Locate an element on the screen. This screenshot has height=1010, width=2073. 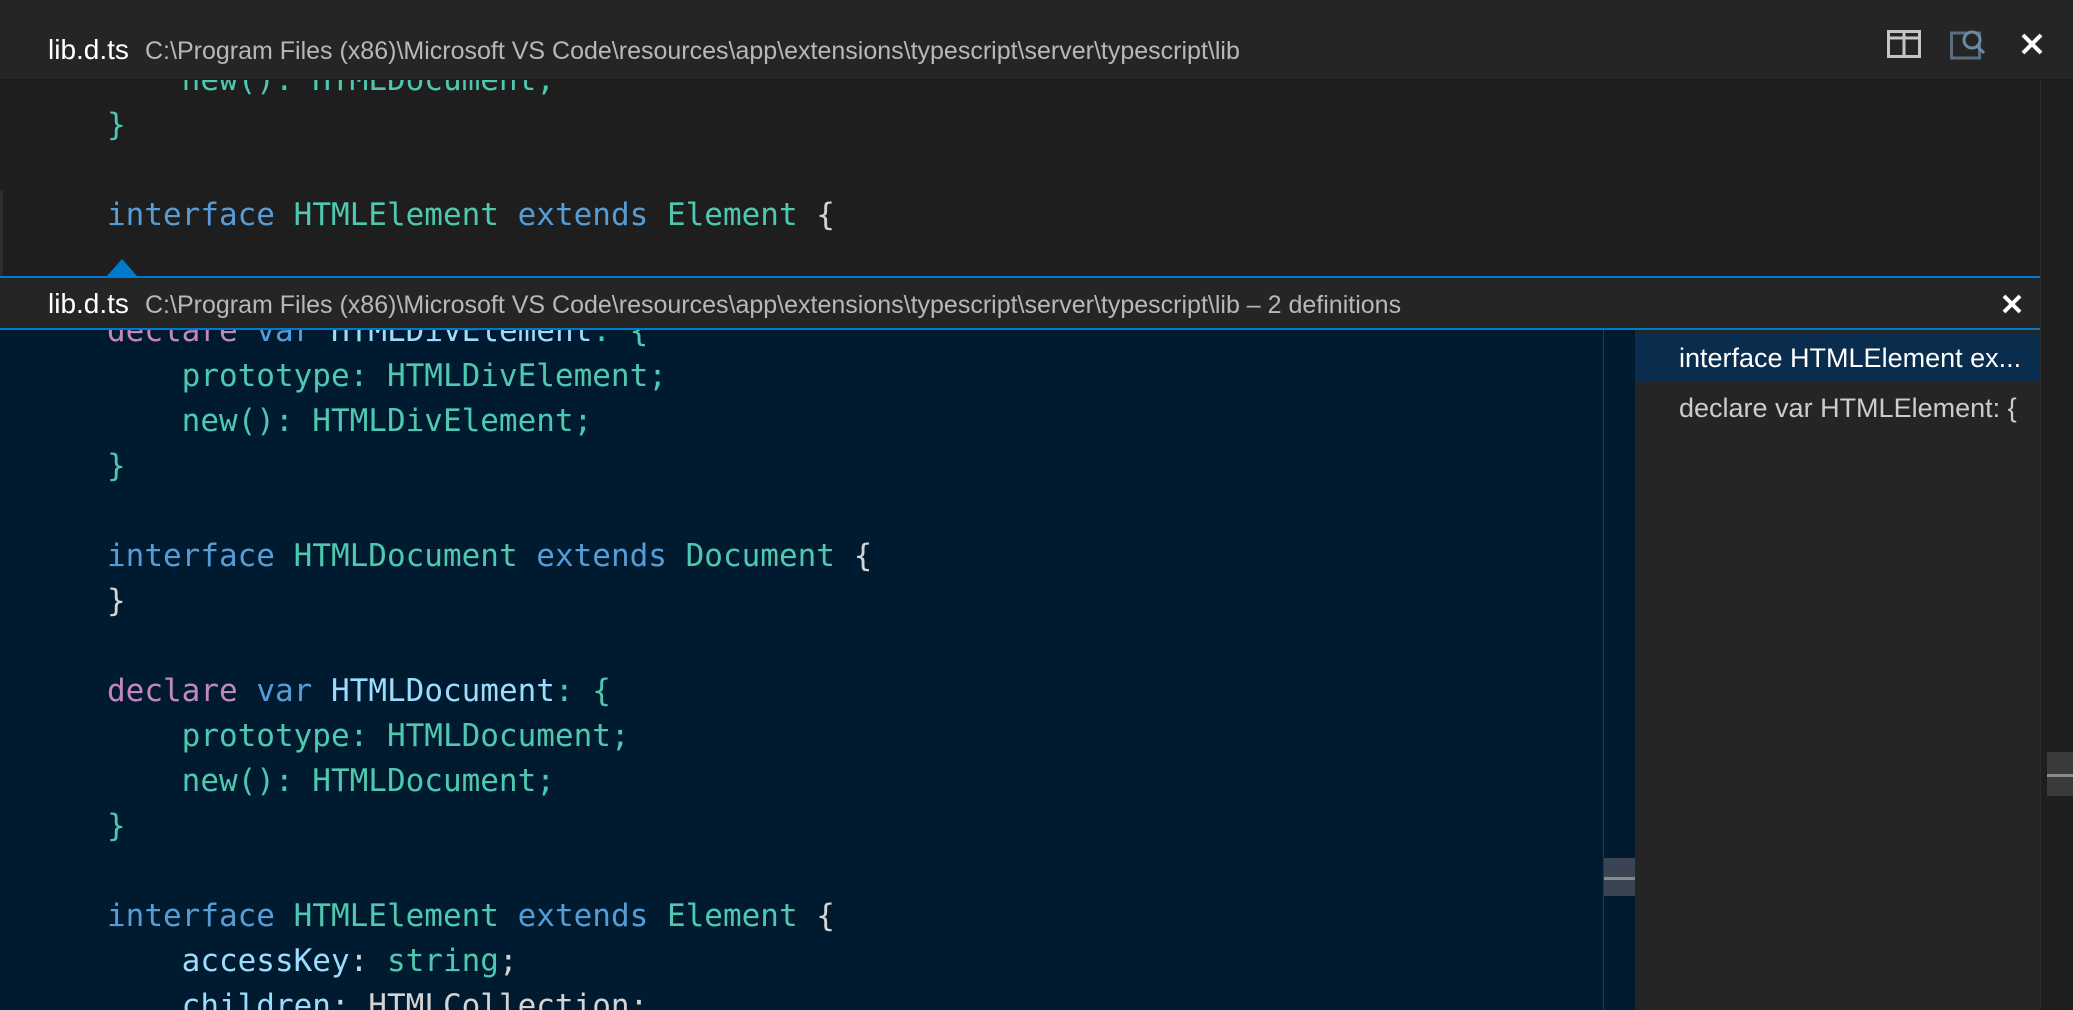
code-line: accessKey: string; is located at coordinates (312, 961).